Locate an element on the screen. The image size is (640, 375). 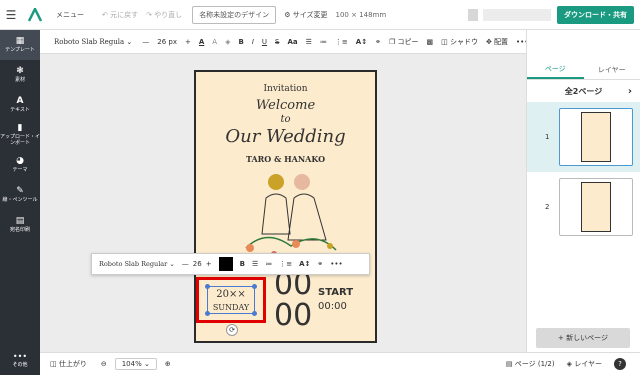
sidebar-item-label: アップロード・インポート is located at coordinates (20, 140).